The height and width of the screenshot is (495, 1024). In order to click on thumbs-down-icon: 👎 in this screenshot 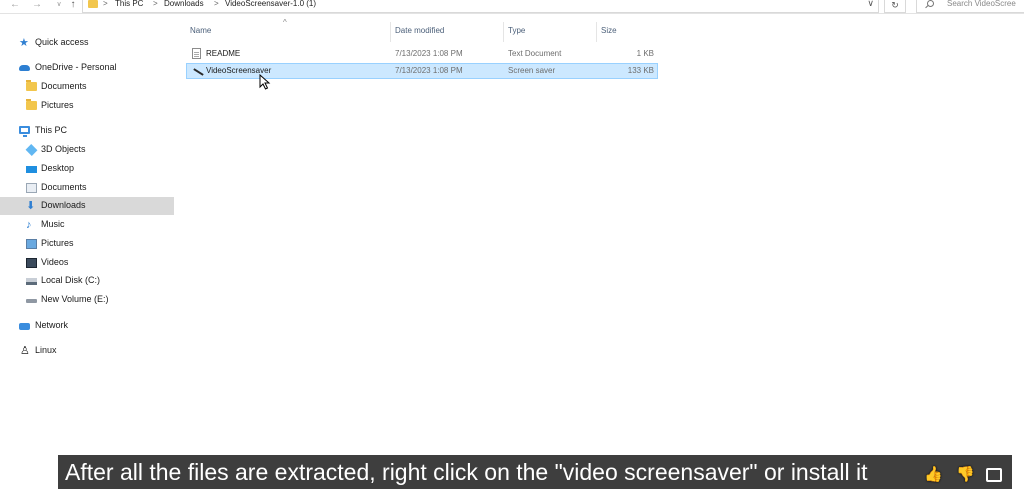, I will do `click(965, 475)`.